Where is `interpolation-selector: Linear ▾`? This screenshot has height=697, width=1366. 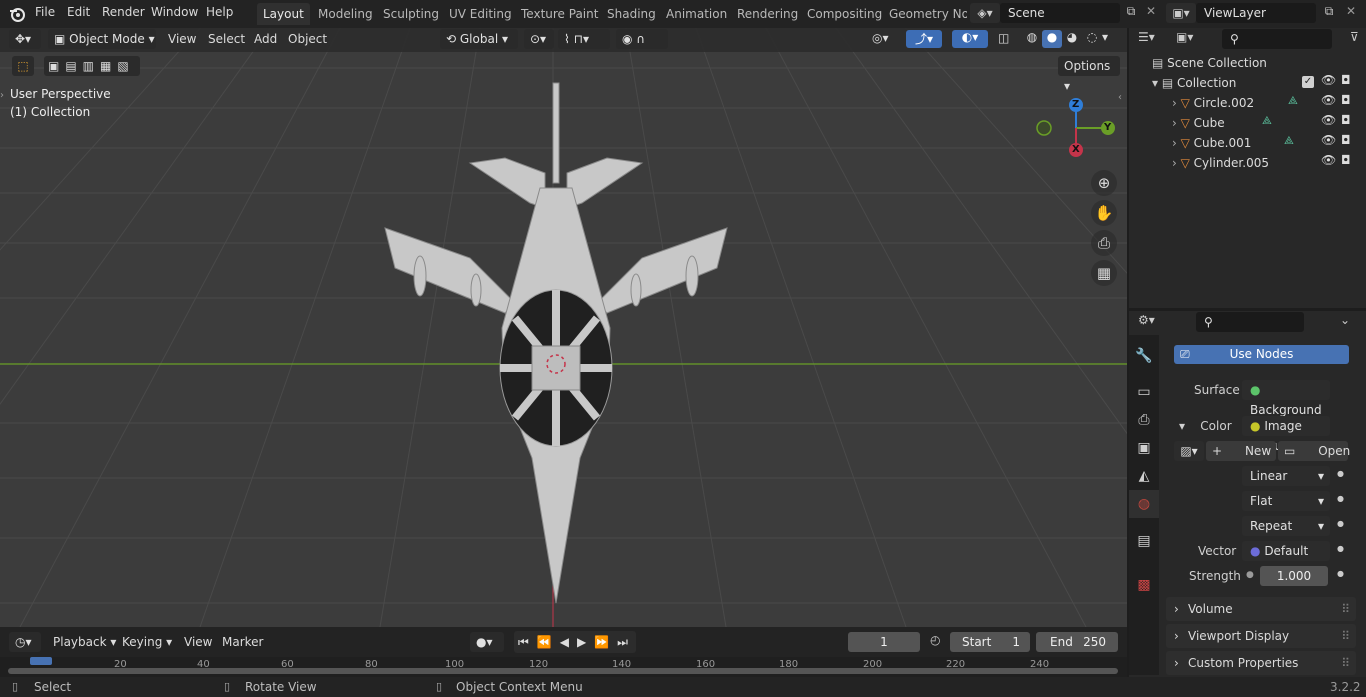
interpolation-selector: Linear ▾ is located at coordinates (1286, 476).